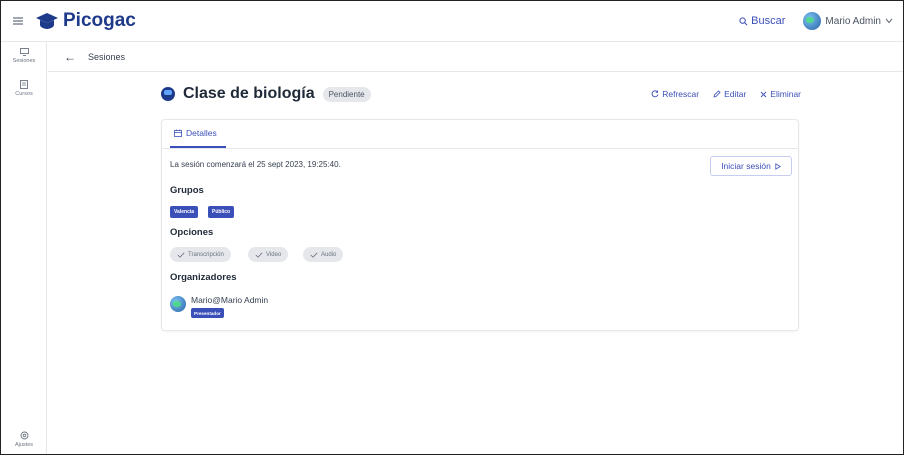 Image resolution: width=904 pixels, height=455 pixels. I want to click on page-title: Clase de biología, so click(249, 93).